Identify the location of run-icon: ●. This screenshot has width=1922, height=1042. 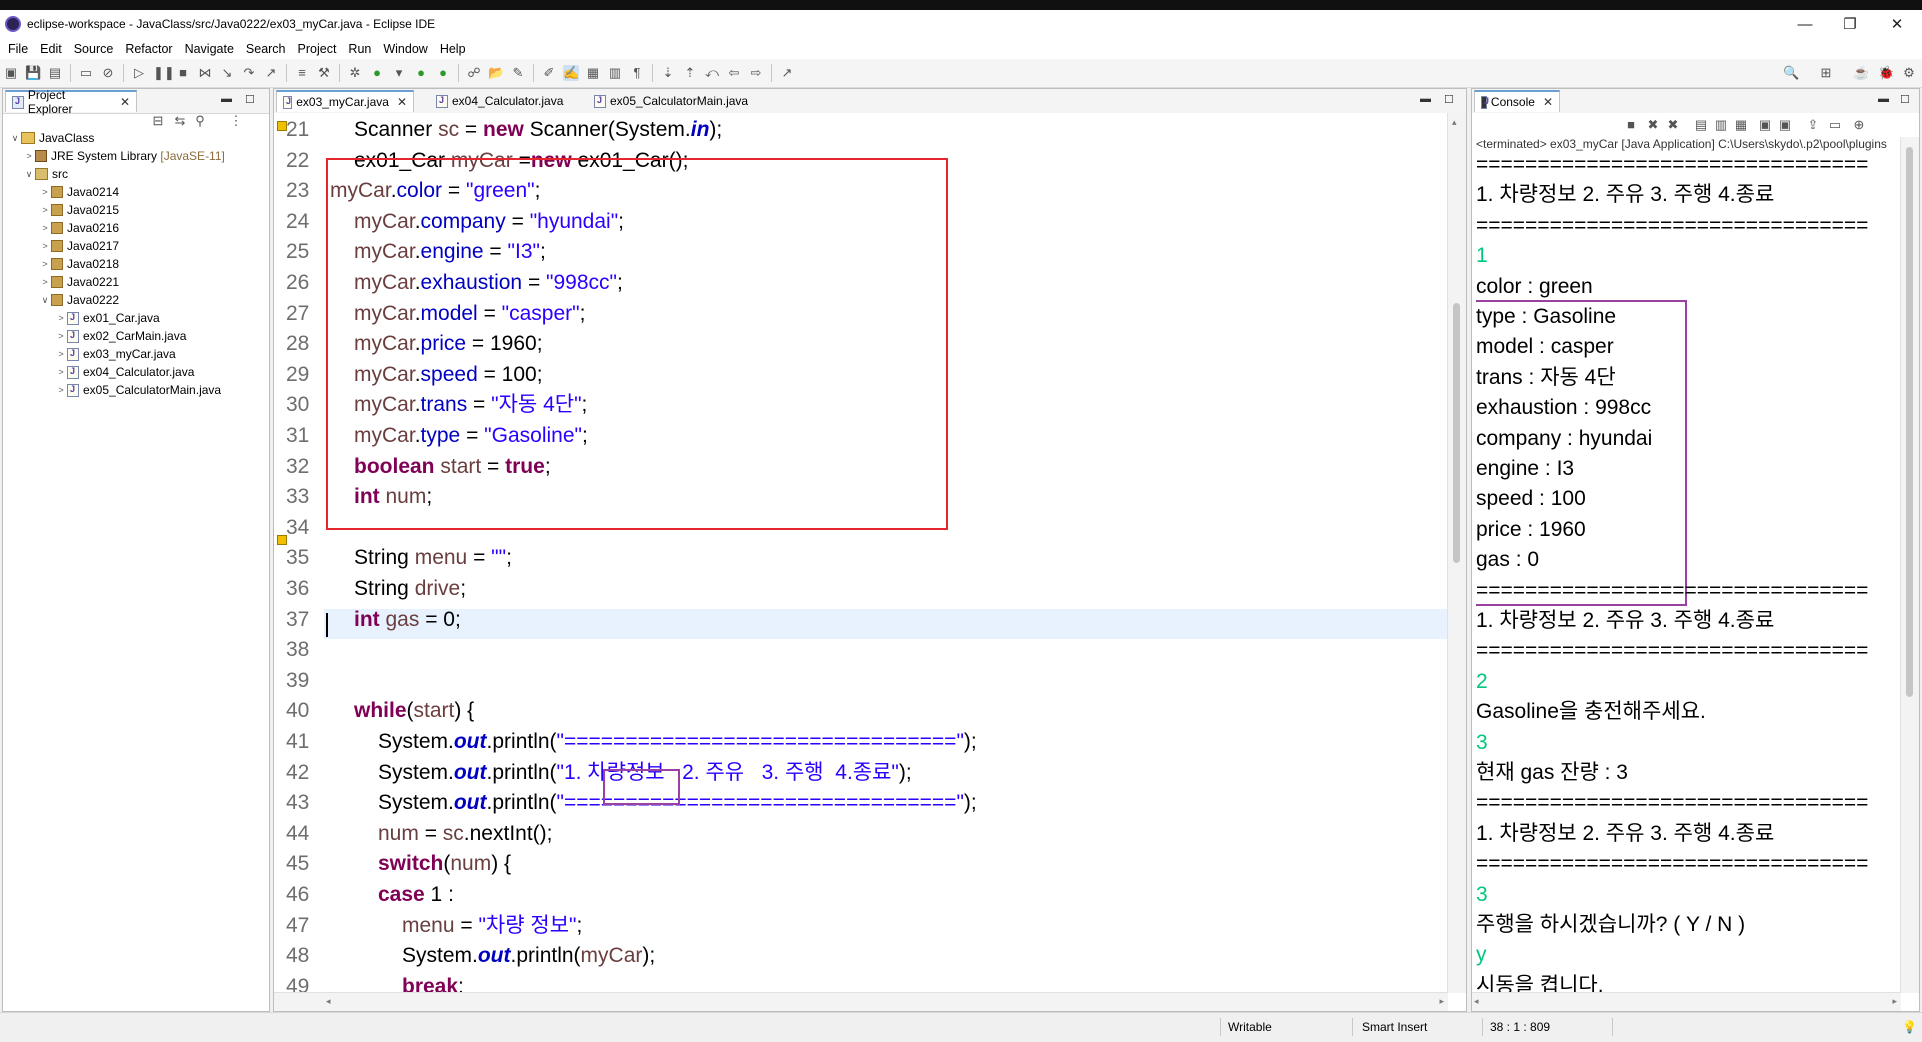
(377, 73).